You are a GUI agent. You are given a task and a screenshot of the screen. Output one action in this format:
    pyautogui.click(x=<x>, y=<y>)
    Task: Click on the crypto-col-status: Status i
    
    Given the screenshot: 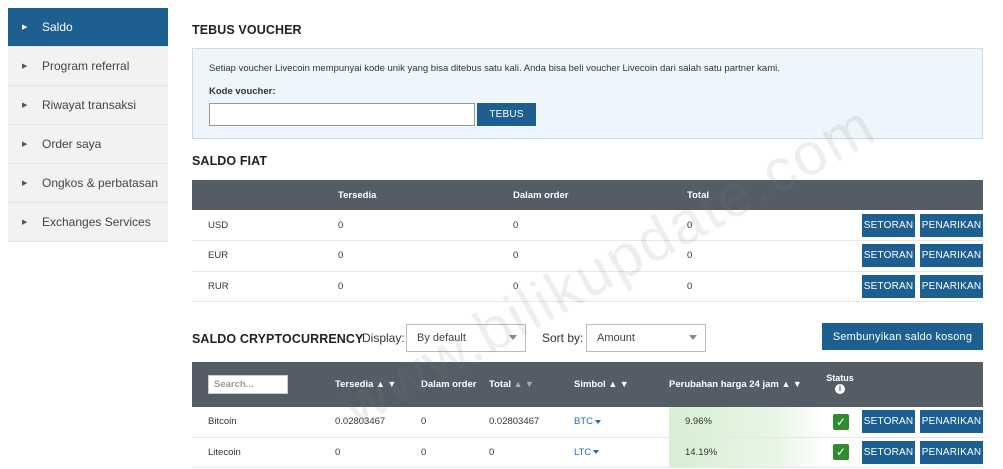 What is the action you would take?
    pyautogui.click(x=904, y=384)
    